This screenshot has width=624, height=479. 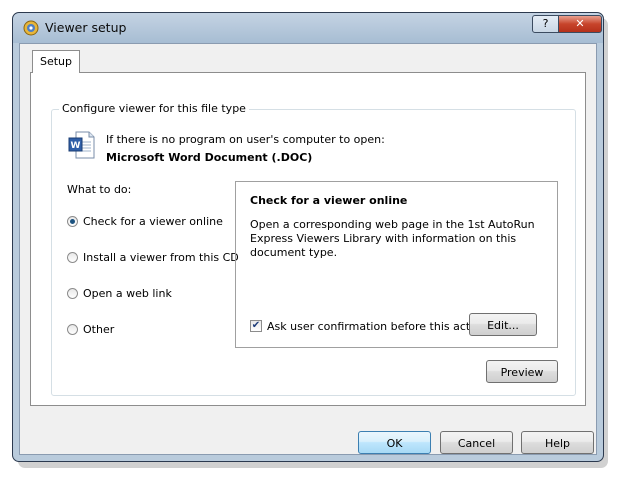 I want to click on ok-button: OK, so click(x=394, y=442).